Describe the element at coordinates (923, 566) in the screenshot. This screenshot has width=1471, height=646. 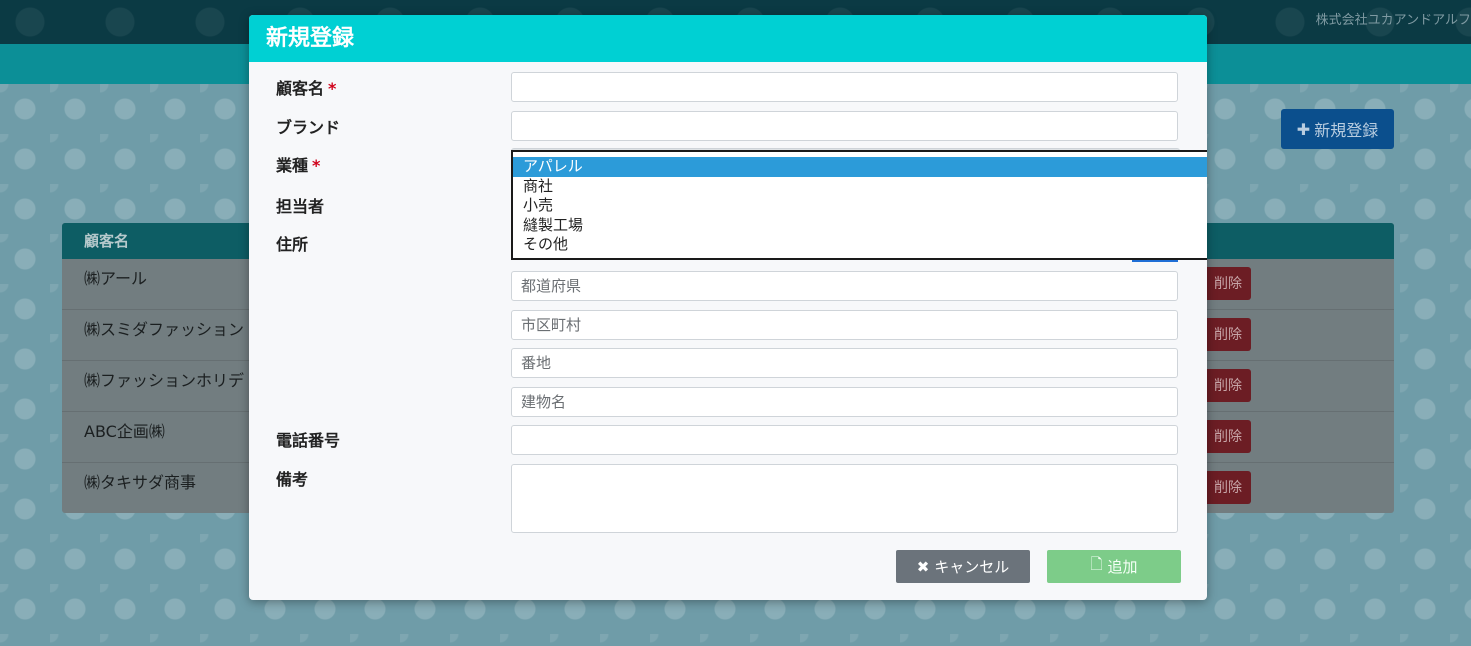
I see `times-icon: ✖` at that location.